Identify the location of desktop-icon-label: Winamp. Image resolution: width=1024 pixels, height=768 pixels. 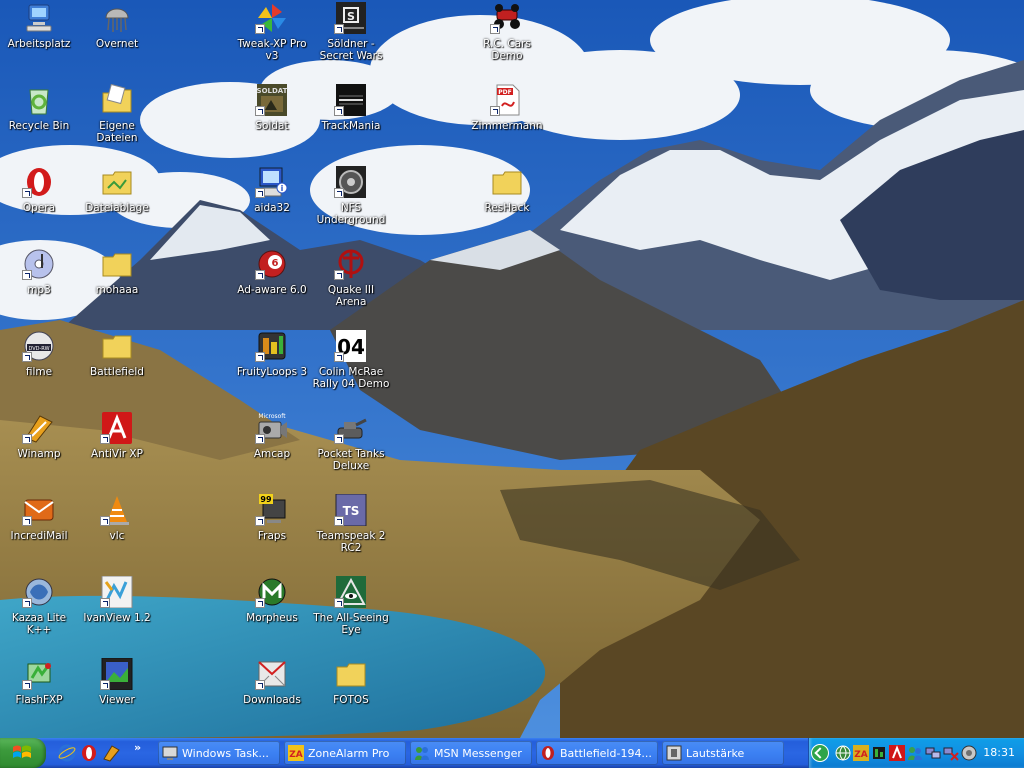
(39, 454).